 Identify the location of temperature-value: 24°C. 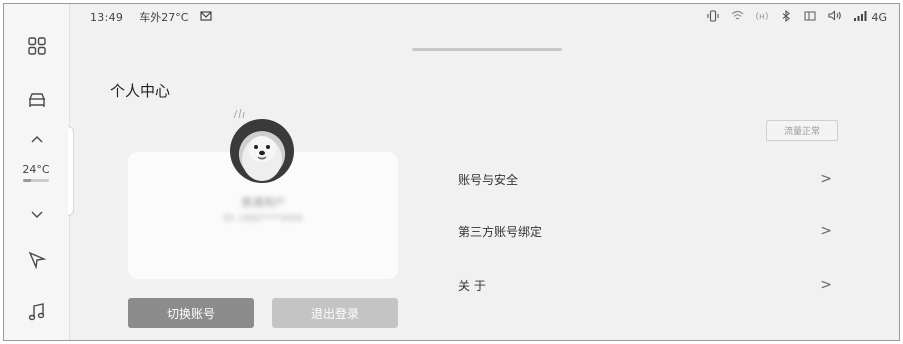
(36, 169).